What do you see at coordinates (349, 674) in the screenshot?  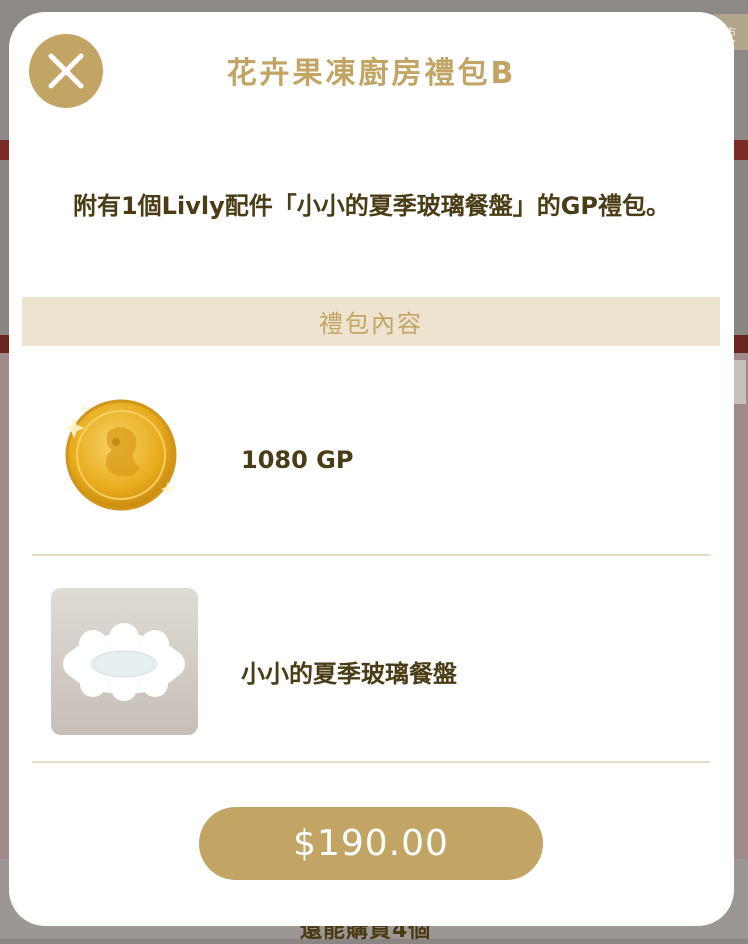 I see `bundle-item-label: 小小的夏季玻璃餐盤` at bounding box center [349, 674].